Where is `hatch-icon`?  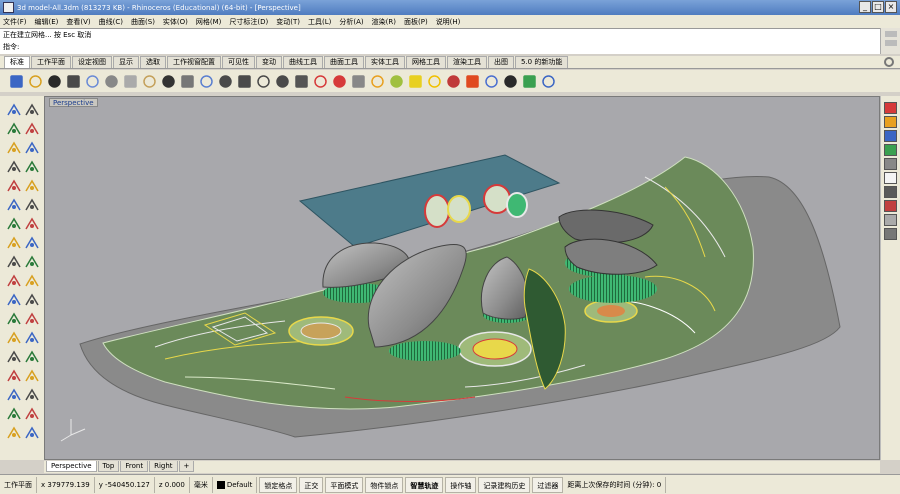
hatch-icon is located at coordinates (14, 395).